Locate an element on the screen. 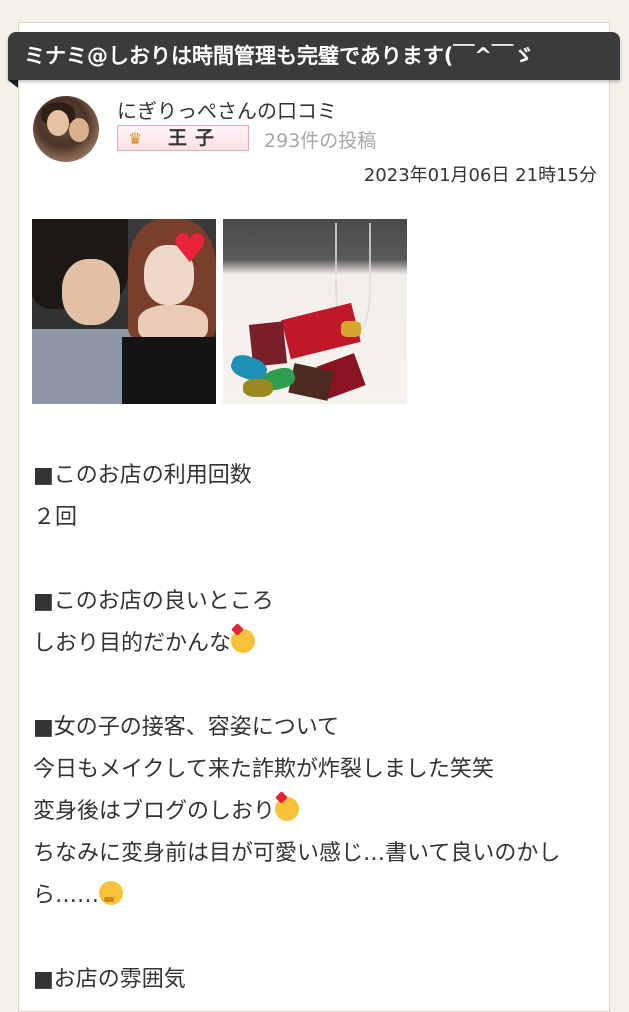 This screenshot has width=629, height=1012. post-count: 293件の投稿 is located at coordinates (320, 139).